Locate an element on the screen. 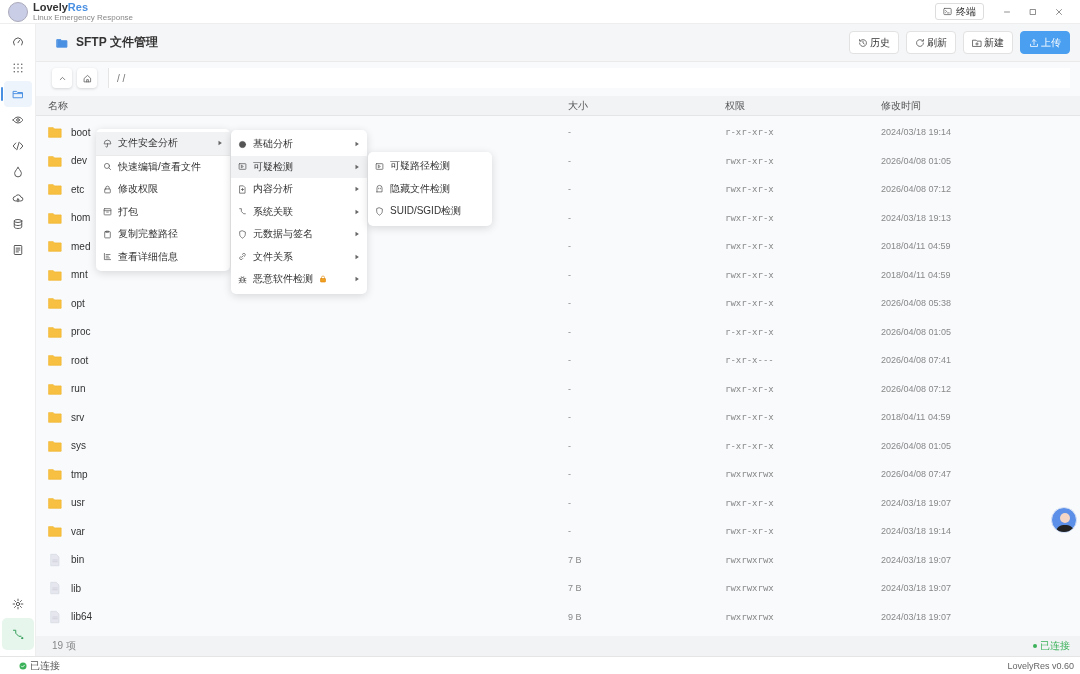  size-cell-text: 7 B is located at coordinates (575, 559).